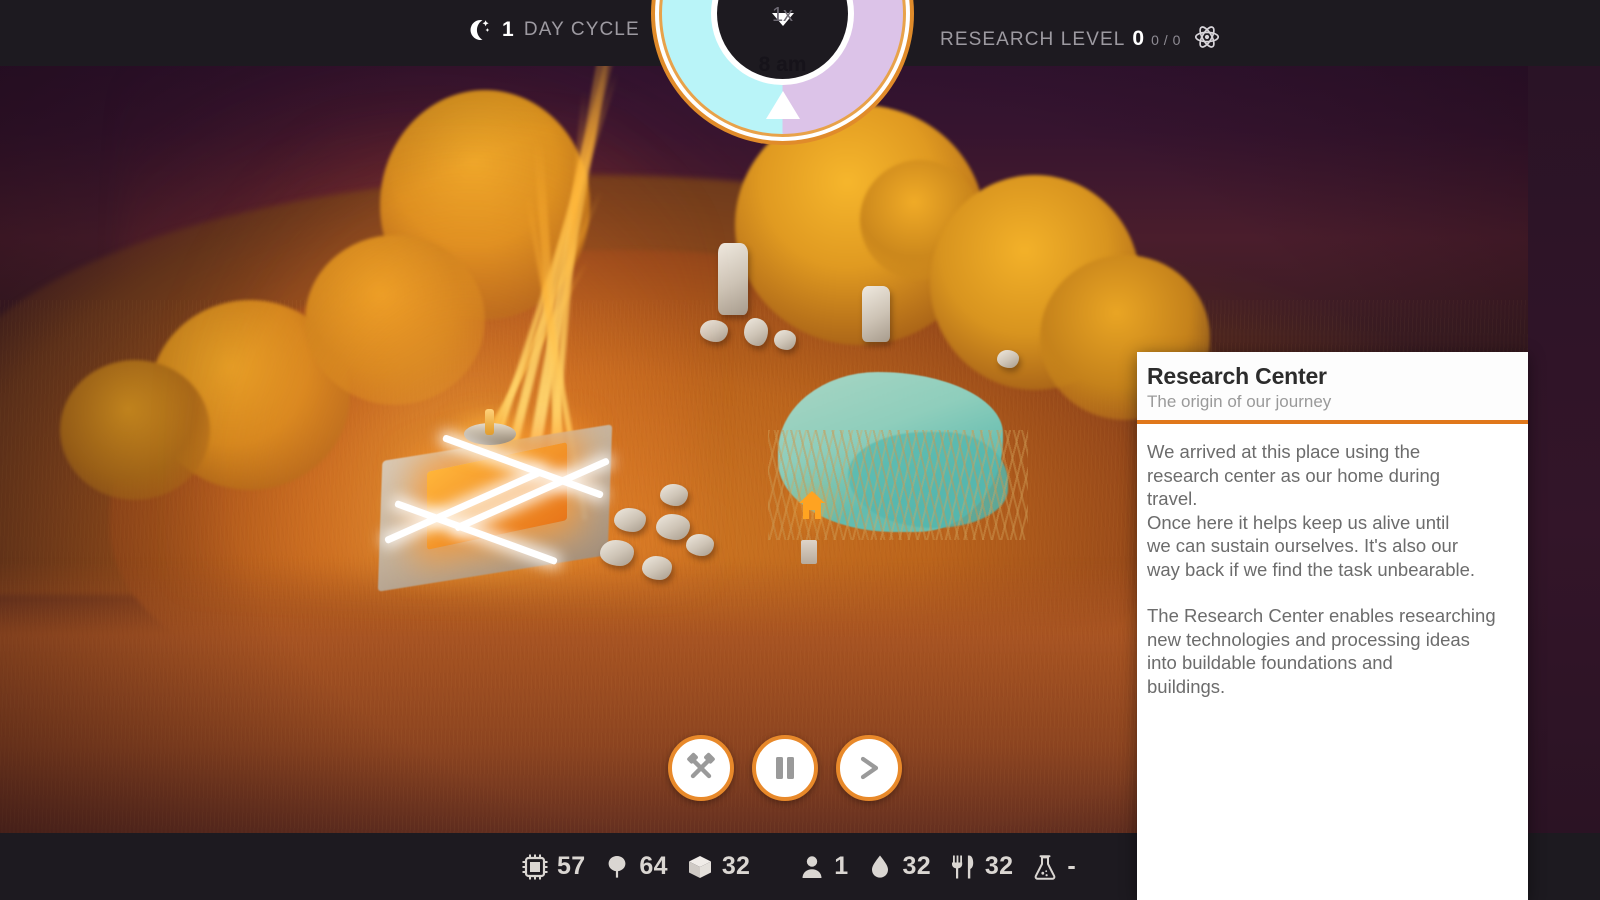 This screenshot has width=1600, height=900. Describe the element at coordinates (717, 867) in the screenshot. I see `crate-resource: 32` at that location.